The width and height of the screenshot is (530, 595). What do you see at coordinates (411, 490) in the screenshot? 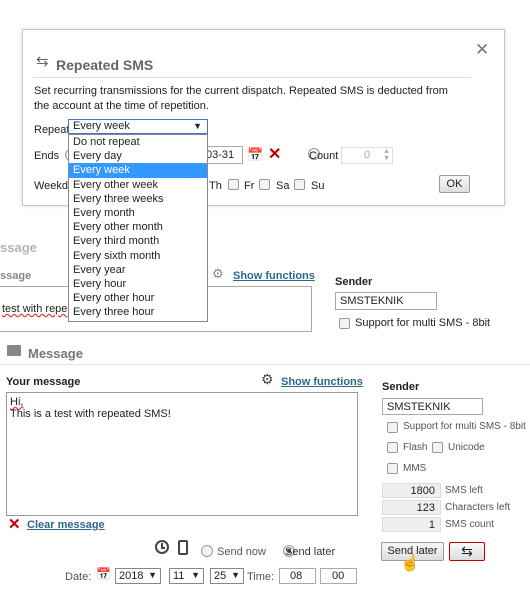
I see `sms-left-value: 1800` at bounding box center [411, 490].